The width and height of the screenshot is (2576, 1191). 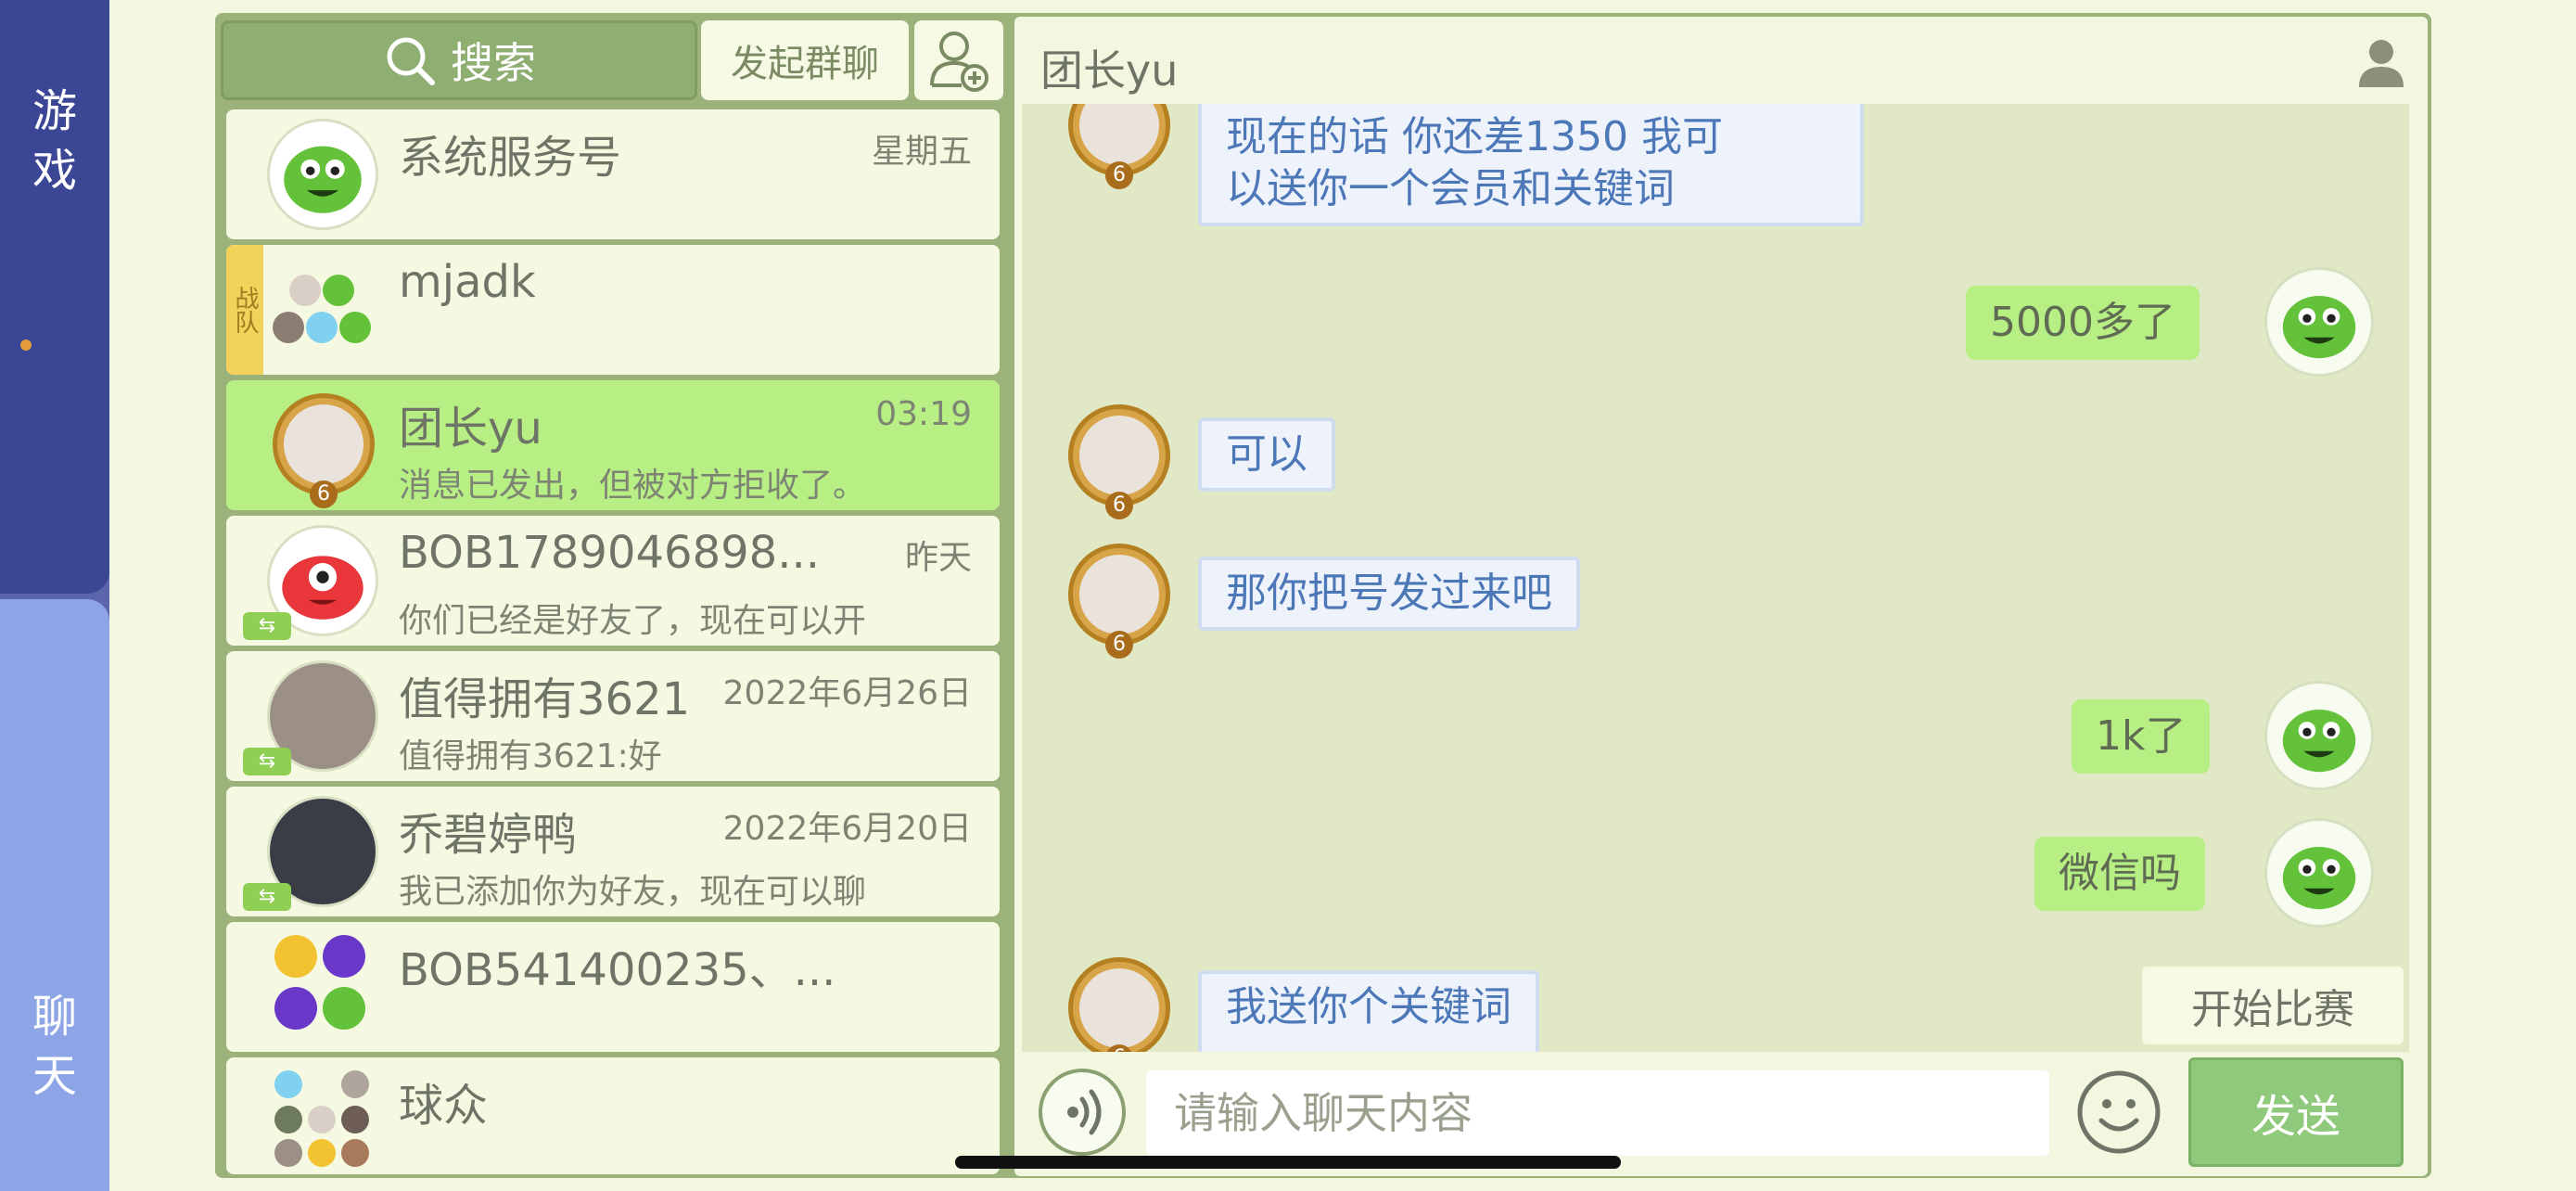 I want to click on voice-icon, so click(x=1084, y=1112).